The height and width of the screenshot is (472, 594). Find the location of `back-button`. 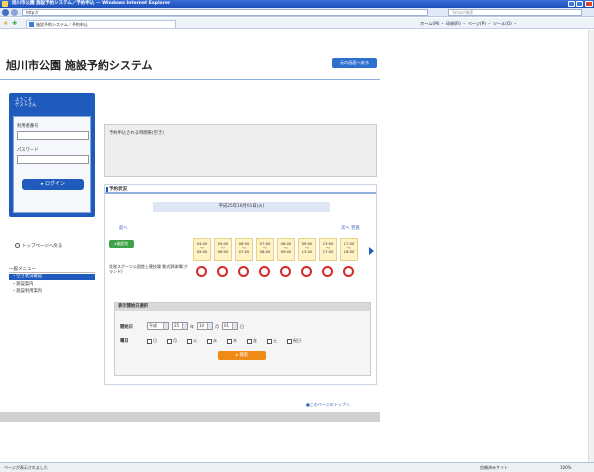

back-button is located at coordinates (5, 12).